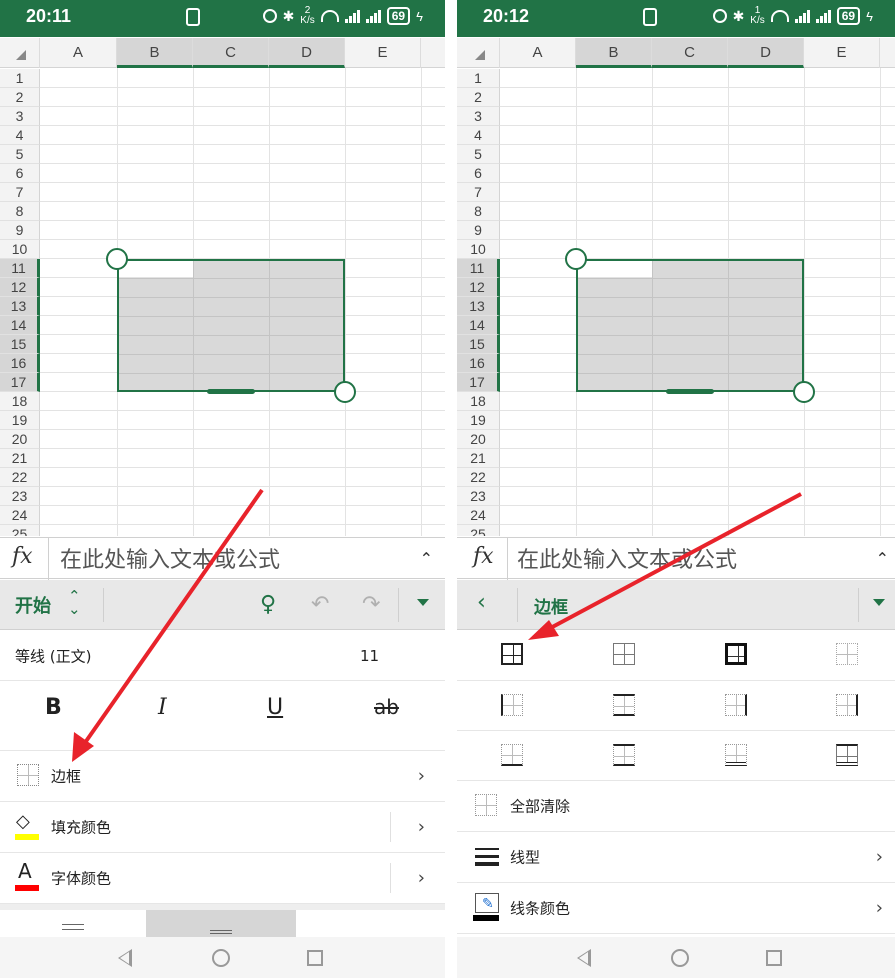 This screenshot has width=895, height=978. Describe the element at coordinates (20, 420) in the screenshot. I see `row-header-19: 19` at that location.